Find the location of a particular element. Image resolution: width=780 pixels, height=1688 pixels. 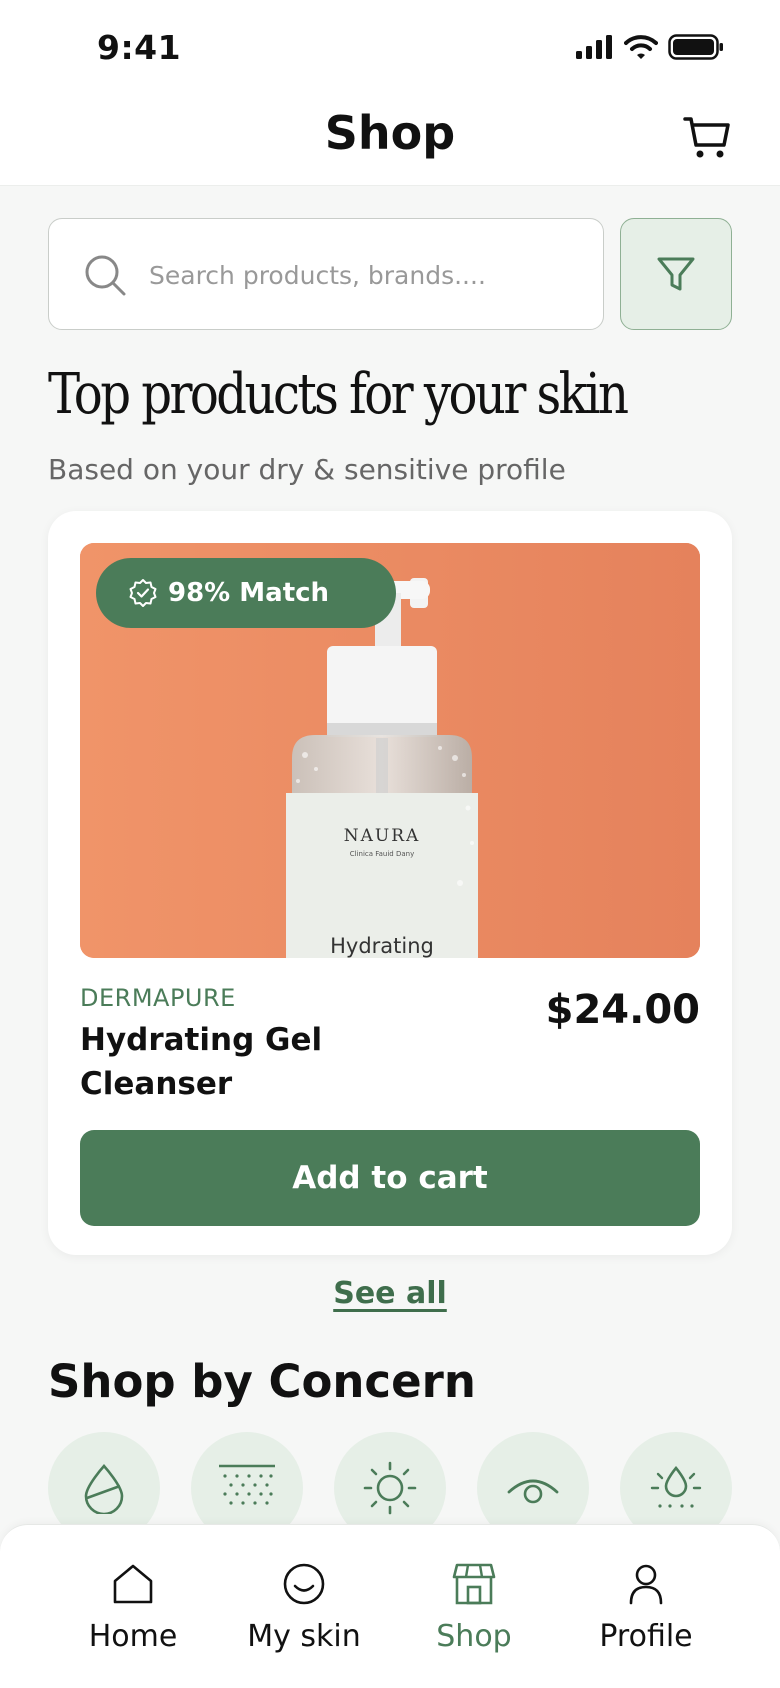

see-all-link: See all is located at coordinates (390, 1293).